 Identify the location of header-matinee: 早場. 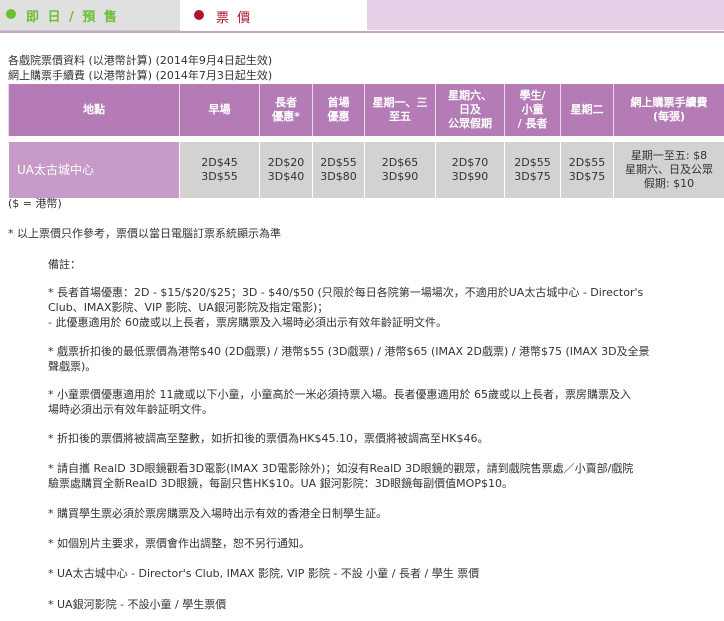
(219, 110).